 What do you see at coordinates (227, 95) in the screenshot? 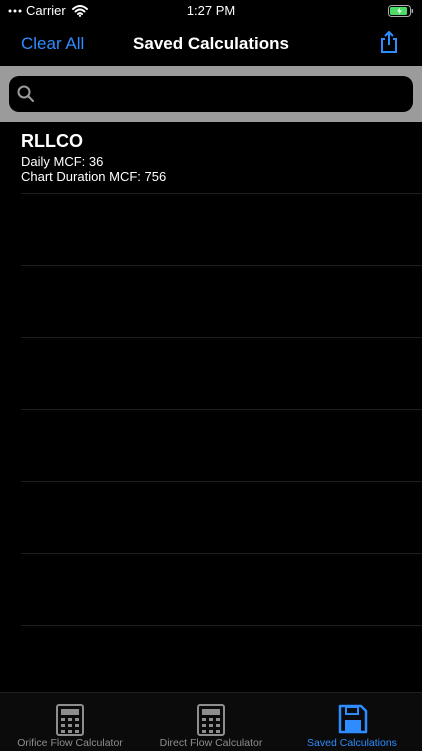
I see `search-input` at bounding box center [227, 95].